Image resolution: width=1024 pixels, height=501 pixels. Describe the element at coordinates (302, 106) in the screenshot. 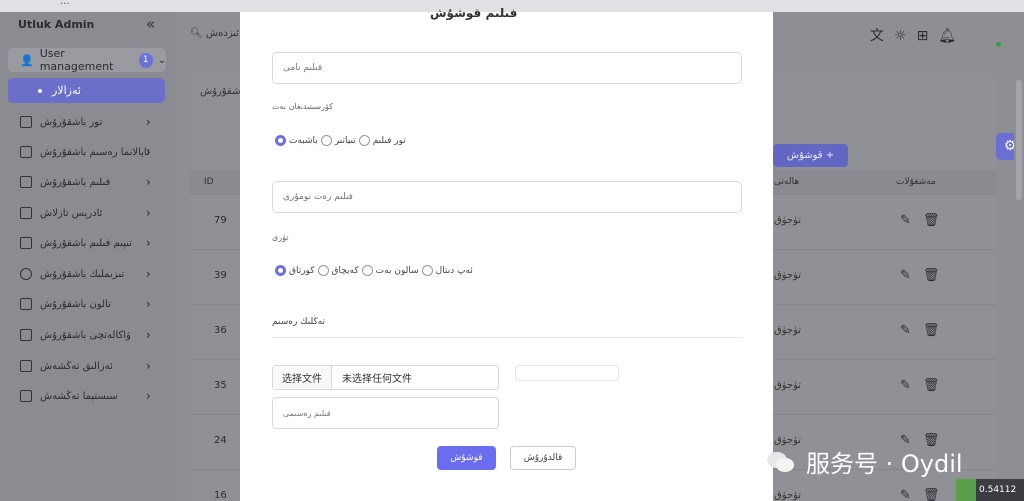

I see `show-page-label: كۆرسىتىدىغان بەت` at that location.